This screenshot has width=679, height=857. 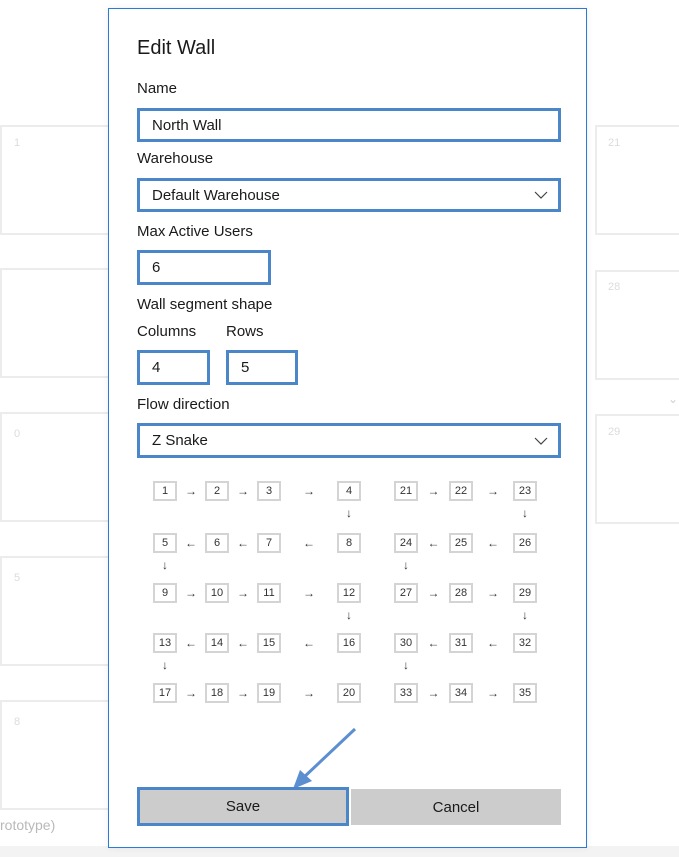 What do you see at coordinates (614, 287) in the screenshot?
I see `bg-card-number: 28` at bounding box center [614, 287].